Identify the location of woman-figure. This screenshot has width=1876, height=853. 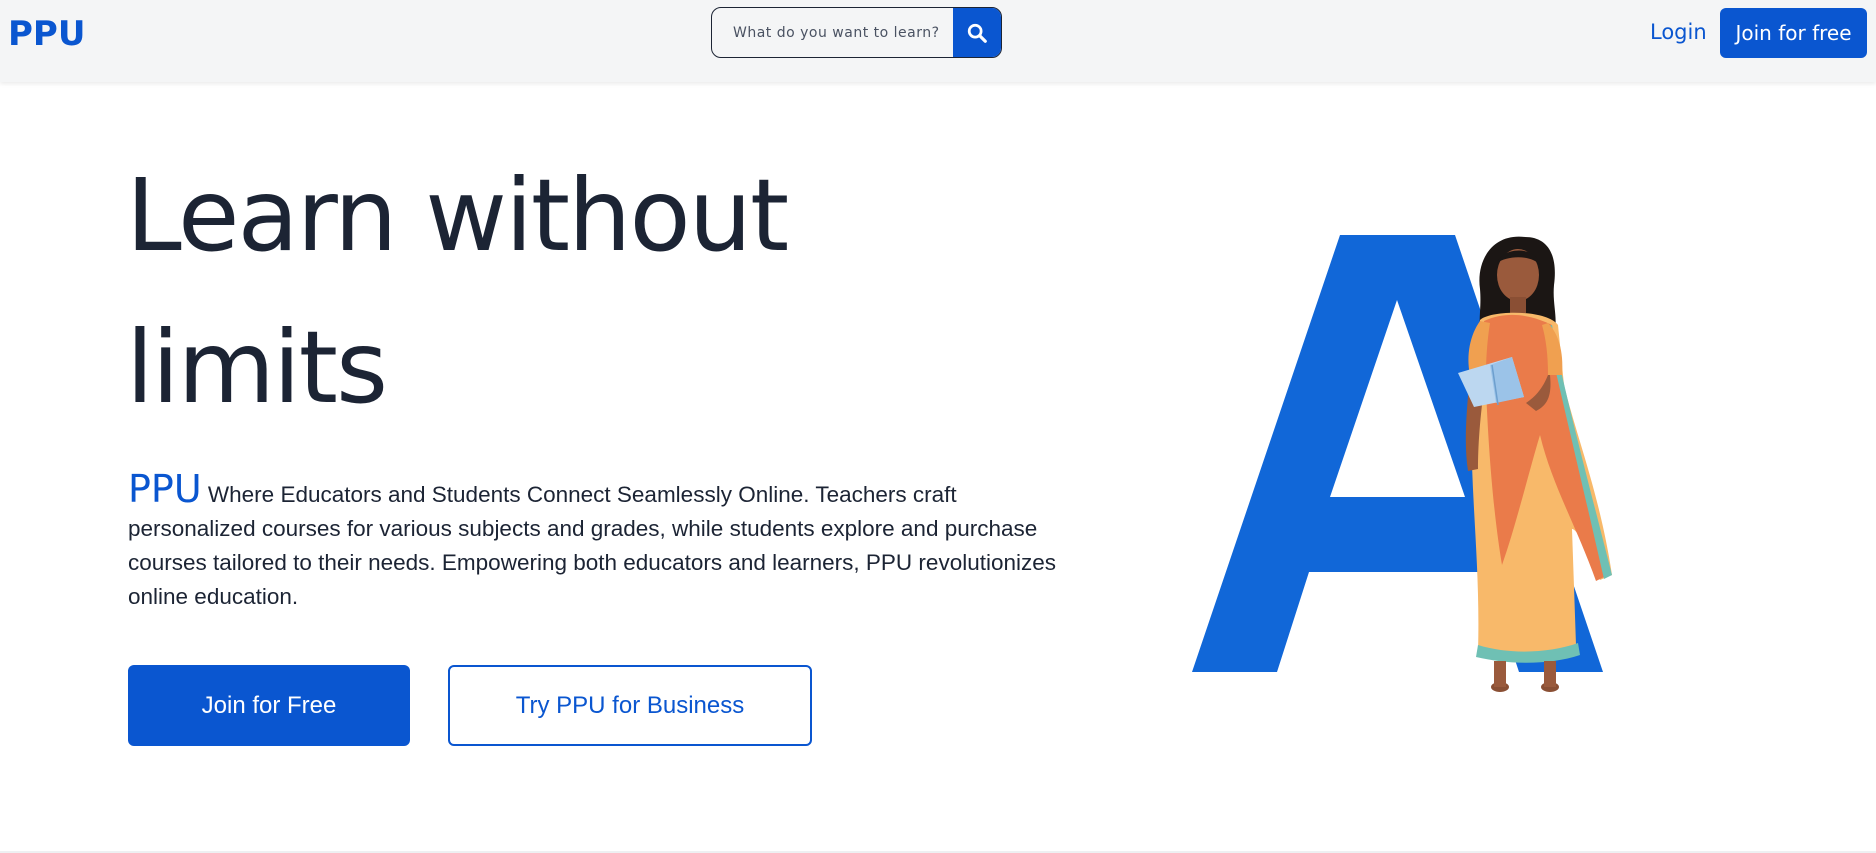
(1535, 464).